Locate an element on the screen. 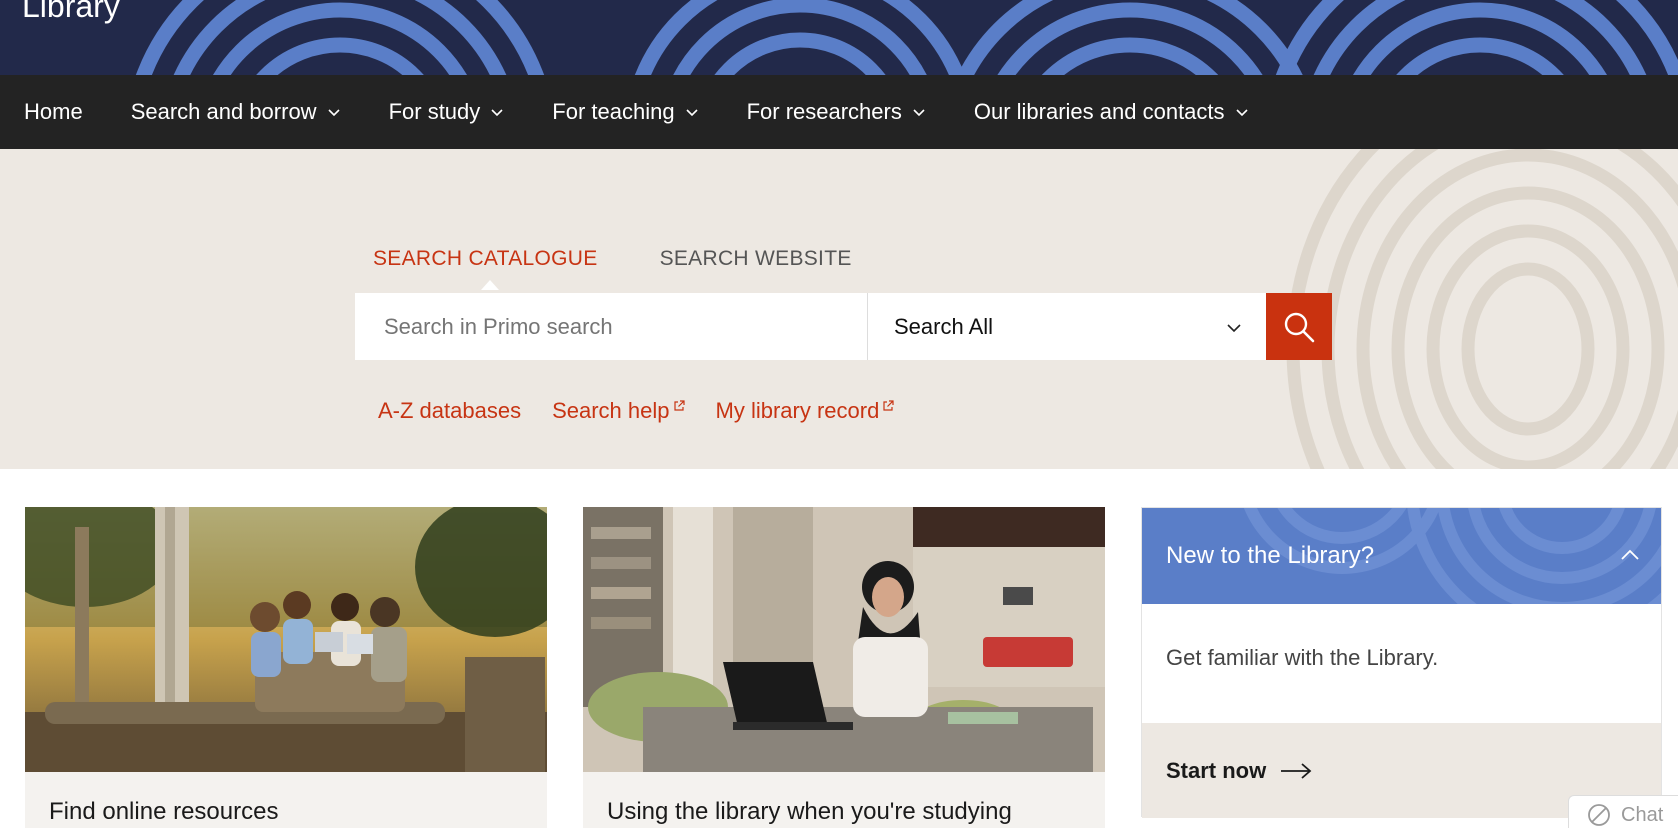 The height and width of the screenshot is (828, 1678). active-tab-pointer is located at coordinates (490, 285).